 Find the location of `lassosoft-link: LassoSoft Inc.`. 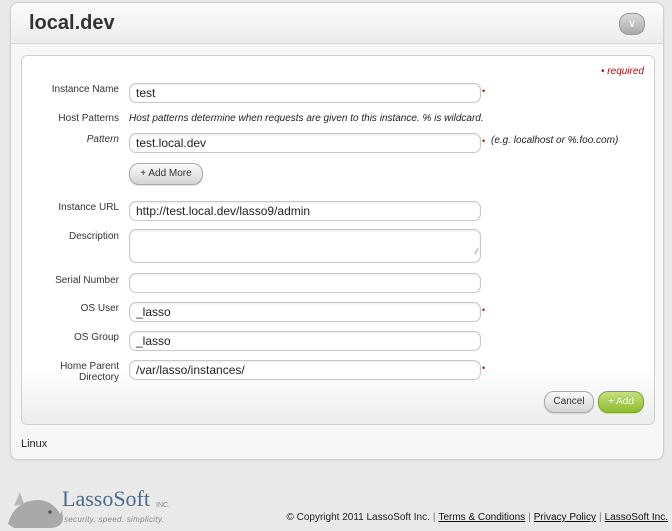

lassosoft-link: LassoSoft Inc. is located at coordinates (636, 517).